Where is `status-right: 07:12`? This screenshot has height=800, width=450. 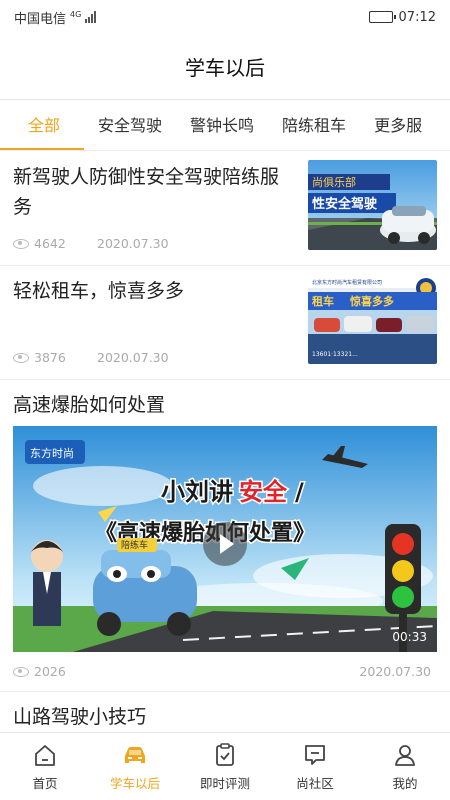 status-right: 07:12 is located at coordinates (402, 17).